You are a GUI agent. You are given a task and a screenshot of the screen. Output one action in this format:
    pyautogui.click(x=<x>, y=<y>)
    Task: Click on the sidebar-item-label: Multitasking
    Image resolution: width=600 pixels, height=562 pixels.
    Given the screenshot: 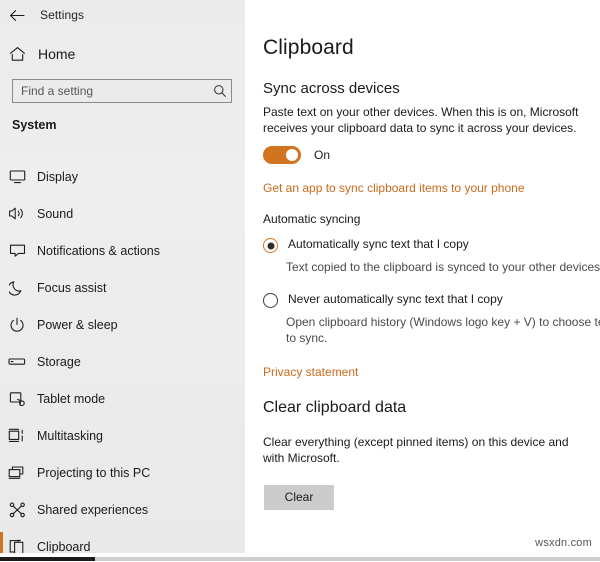 What is the action you would take?
    pyautogui.click(x=70, y=435)
    